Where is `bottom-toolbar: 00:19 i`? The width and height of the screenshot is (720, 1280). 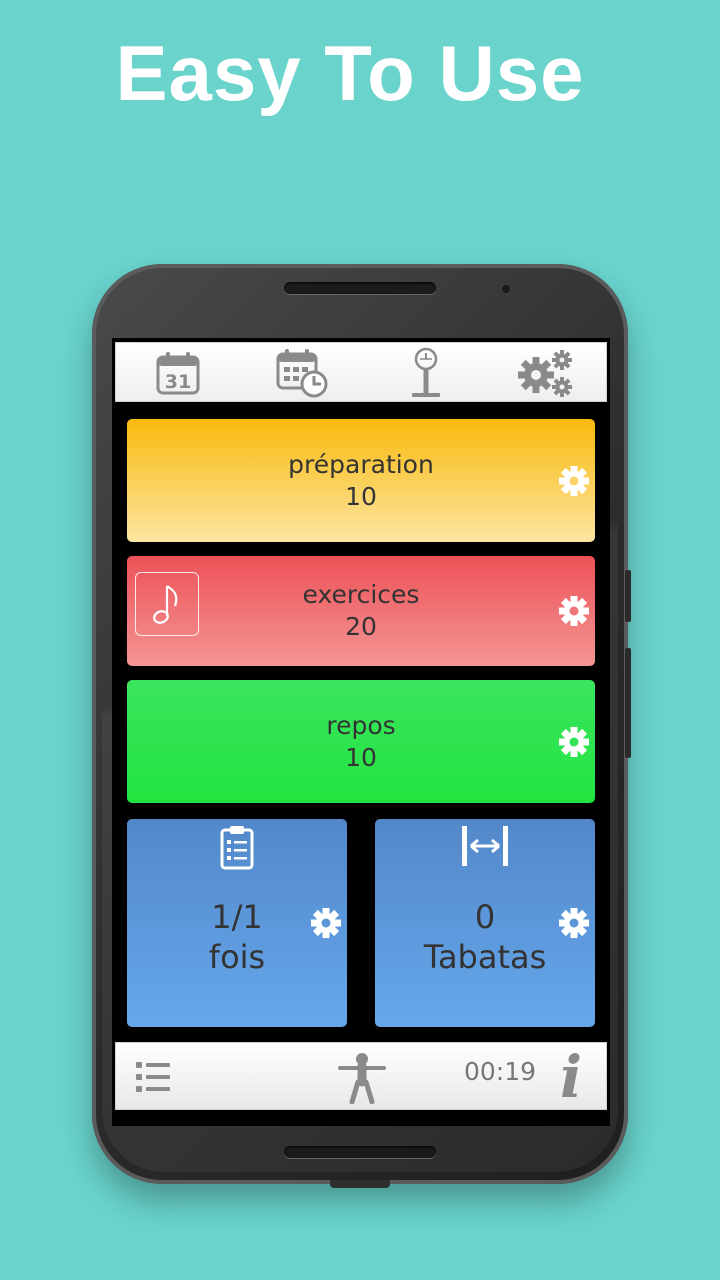
bottom-toolbar: 00:19 i is located at coordinates (361, 1076).